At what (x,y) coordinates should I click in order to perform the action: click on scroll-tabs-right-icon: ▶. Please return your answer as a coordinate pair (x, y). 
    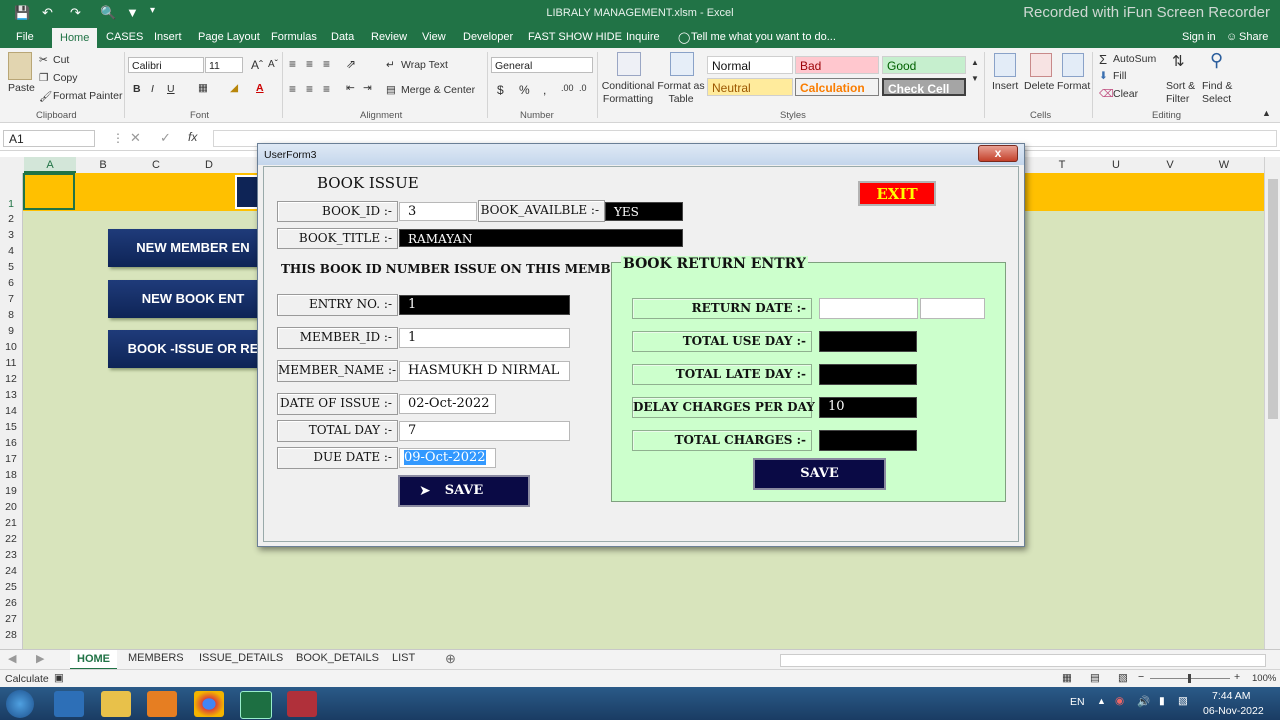
    Looking at the image, I should click on (40, 658).